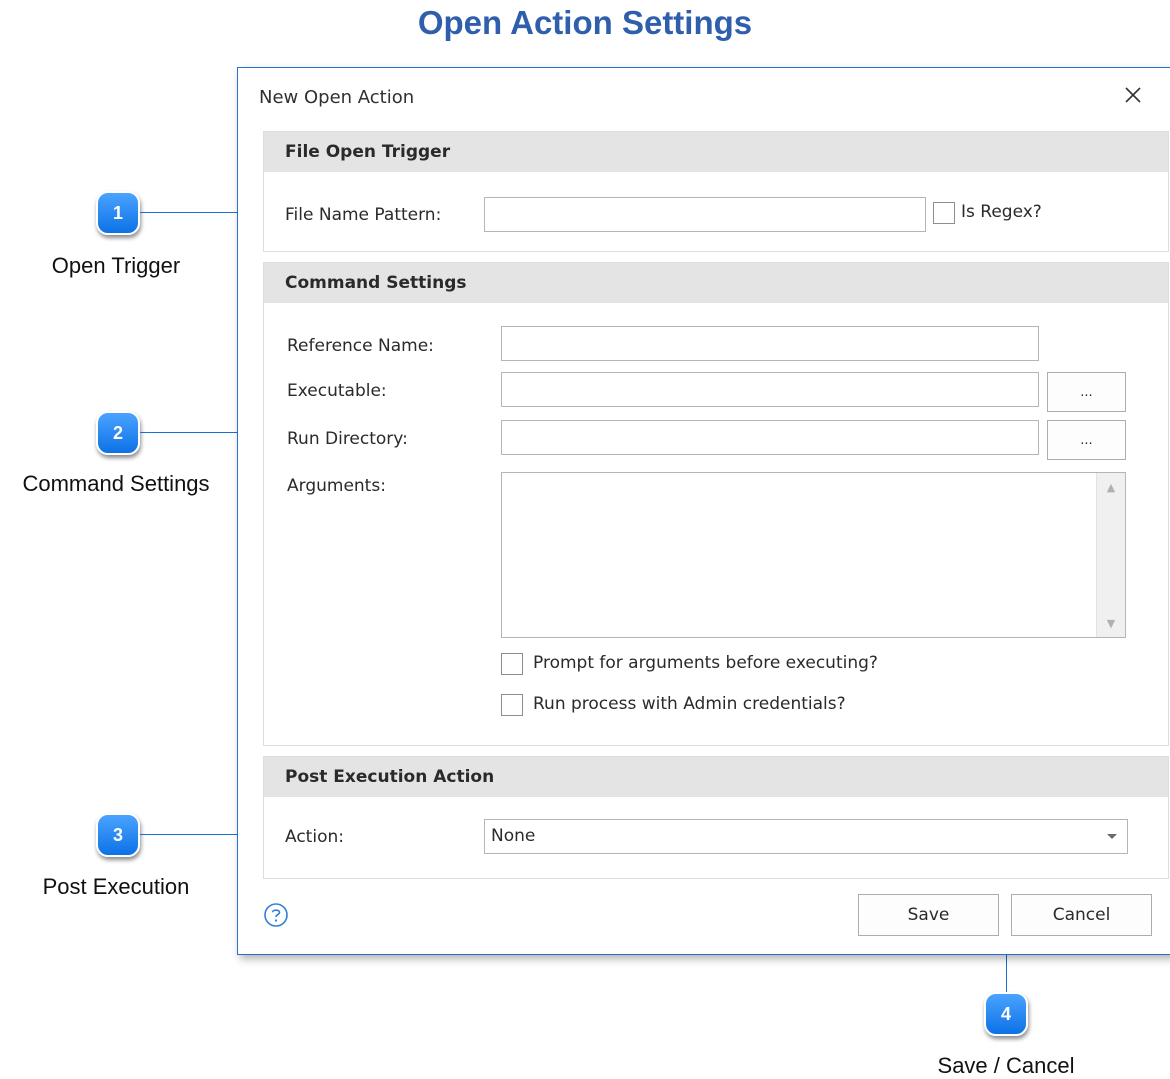 The height and width of the screenshot is (1079, 1170). I want to click on reference-name-input, so click(770, 343).